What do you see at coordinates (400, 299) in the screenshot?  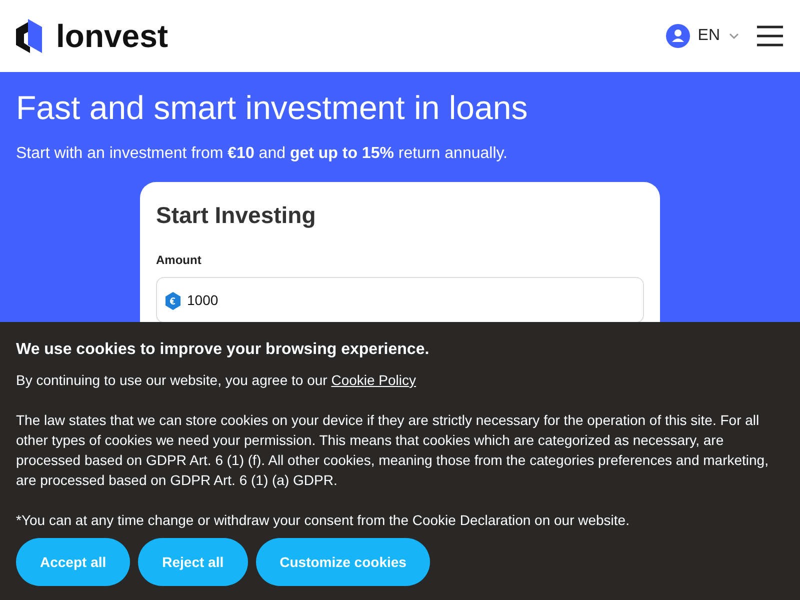 I see `amount-field: 1000` at bounding box center [400, 299].